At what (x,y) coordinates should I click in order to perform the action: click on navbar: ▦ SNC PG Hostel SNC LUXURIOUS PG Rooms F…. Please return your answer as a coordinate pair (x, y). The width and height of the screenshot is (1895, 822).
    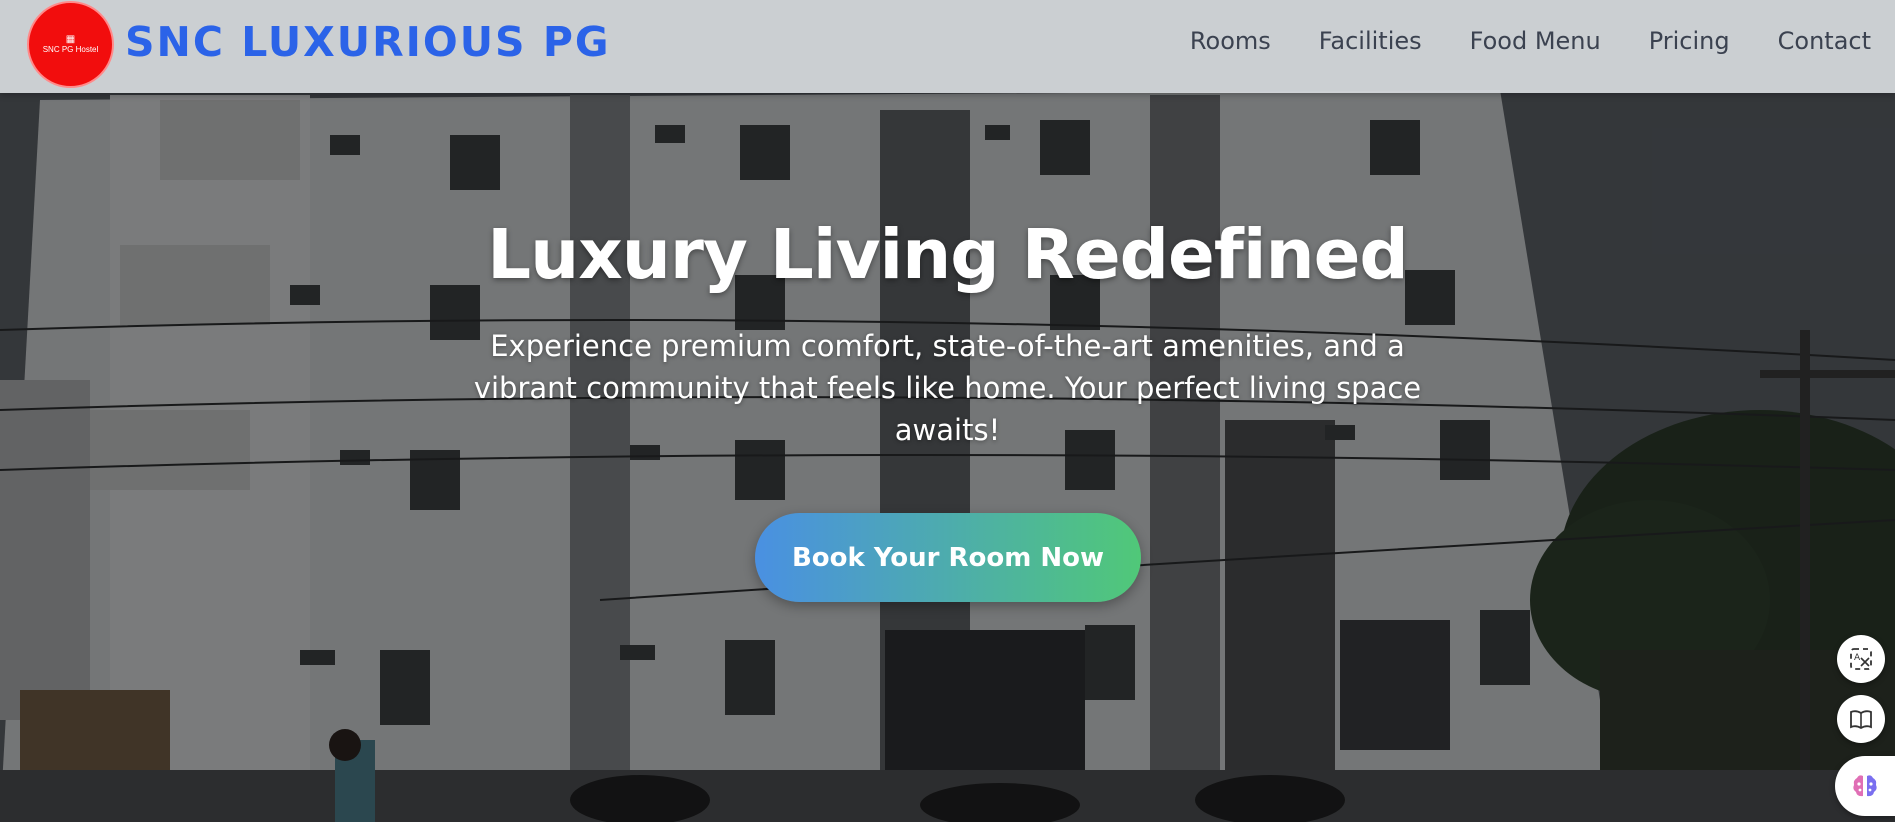
    Looking at the image, I should click on (947, 46).